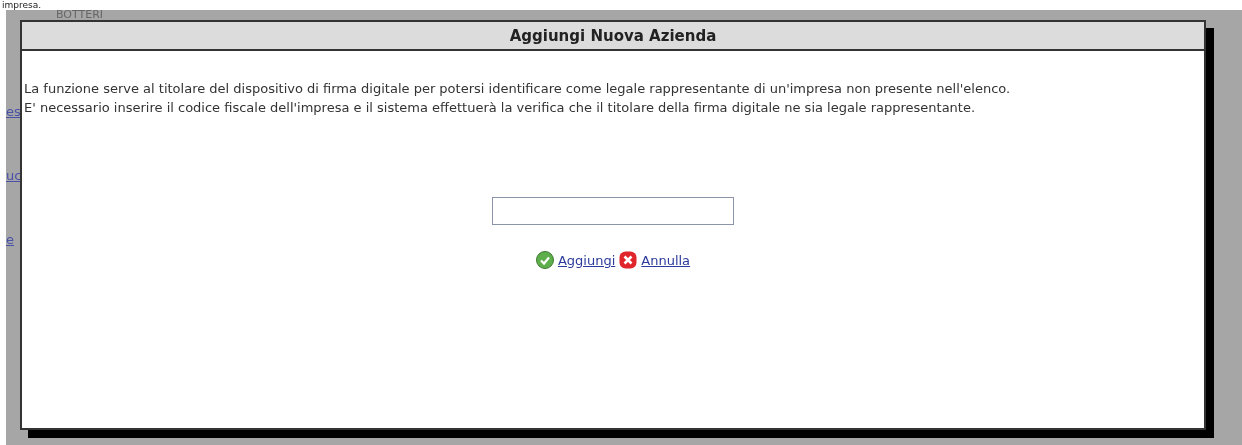  Describe the element at coordinates (80, 15) in the screenshot. I see `page-heading: BOTTERI` at that location.